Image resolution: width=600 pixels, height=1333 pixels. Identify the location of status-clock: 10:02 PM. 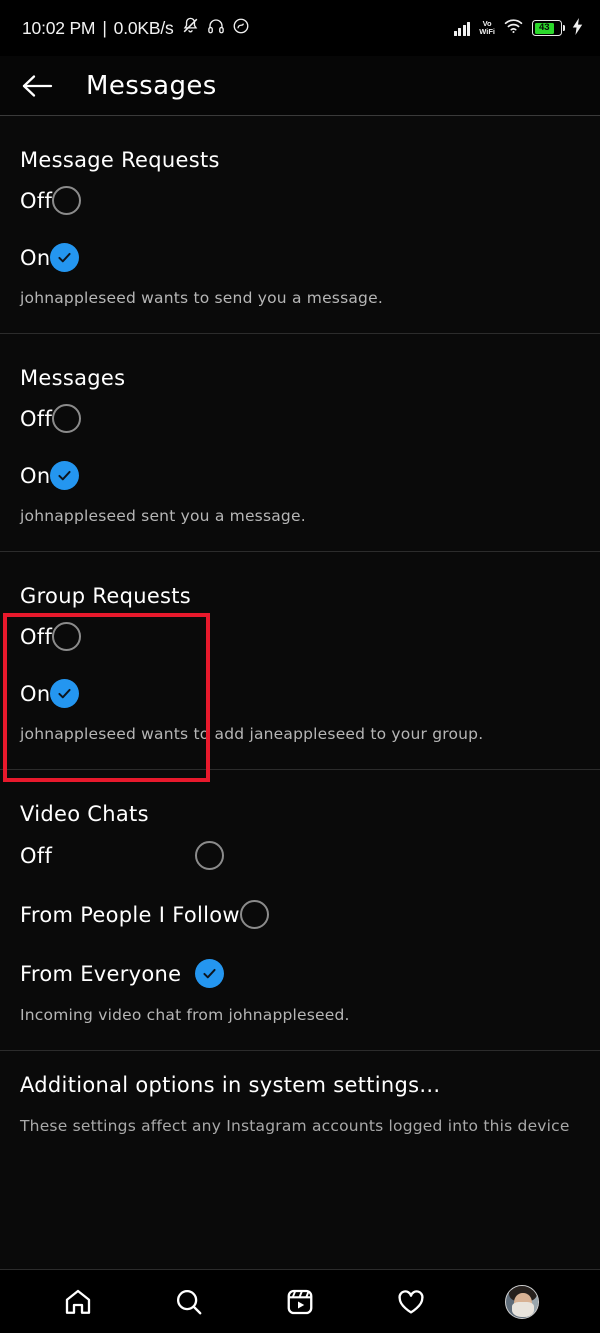
(59, 27).